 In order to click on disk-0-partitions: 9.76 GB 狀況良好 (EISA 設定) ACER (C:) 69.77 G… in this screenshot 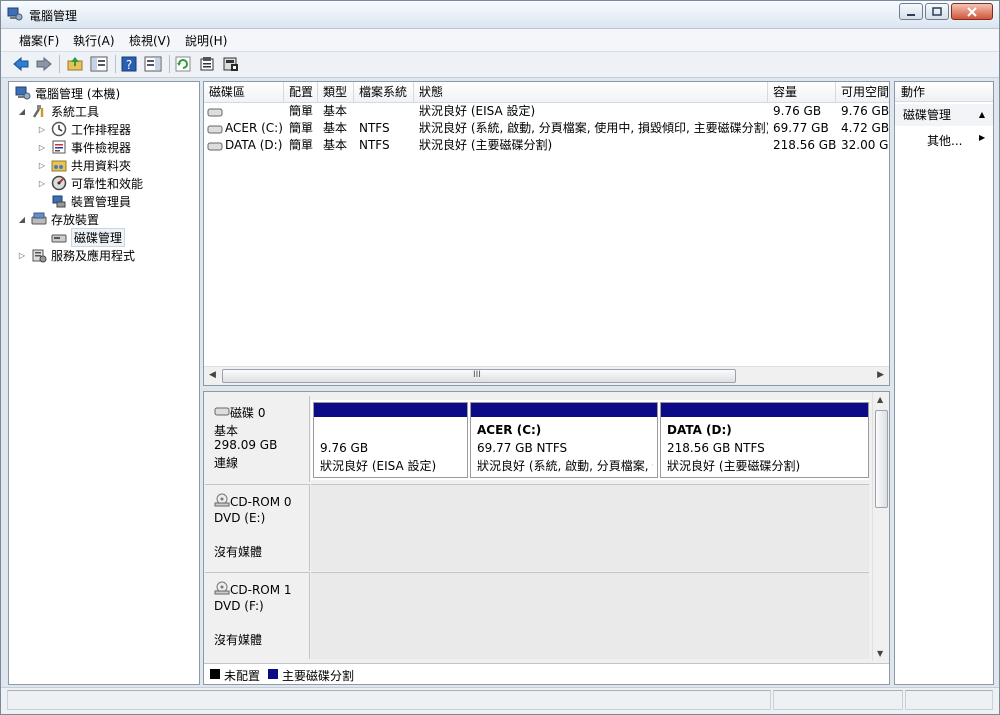, I will do `click(590, 440)`.